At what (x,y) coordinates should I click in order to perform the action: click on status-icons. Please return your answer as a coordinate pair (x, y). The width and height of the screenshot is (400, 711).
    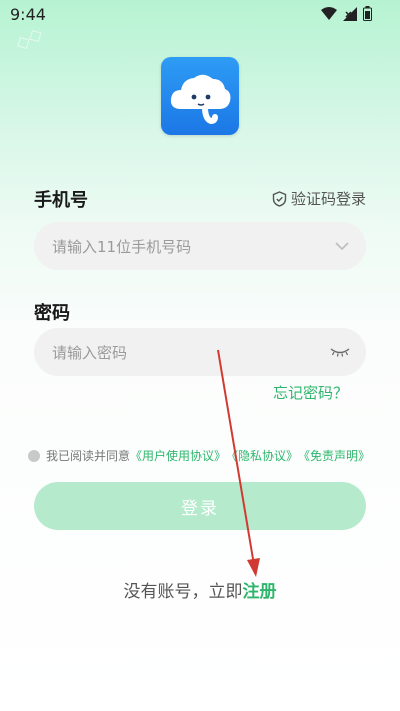
    Looking at the image, I should click on (346, 13).